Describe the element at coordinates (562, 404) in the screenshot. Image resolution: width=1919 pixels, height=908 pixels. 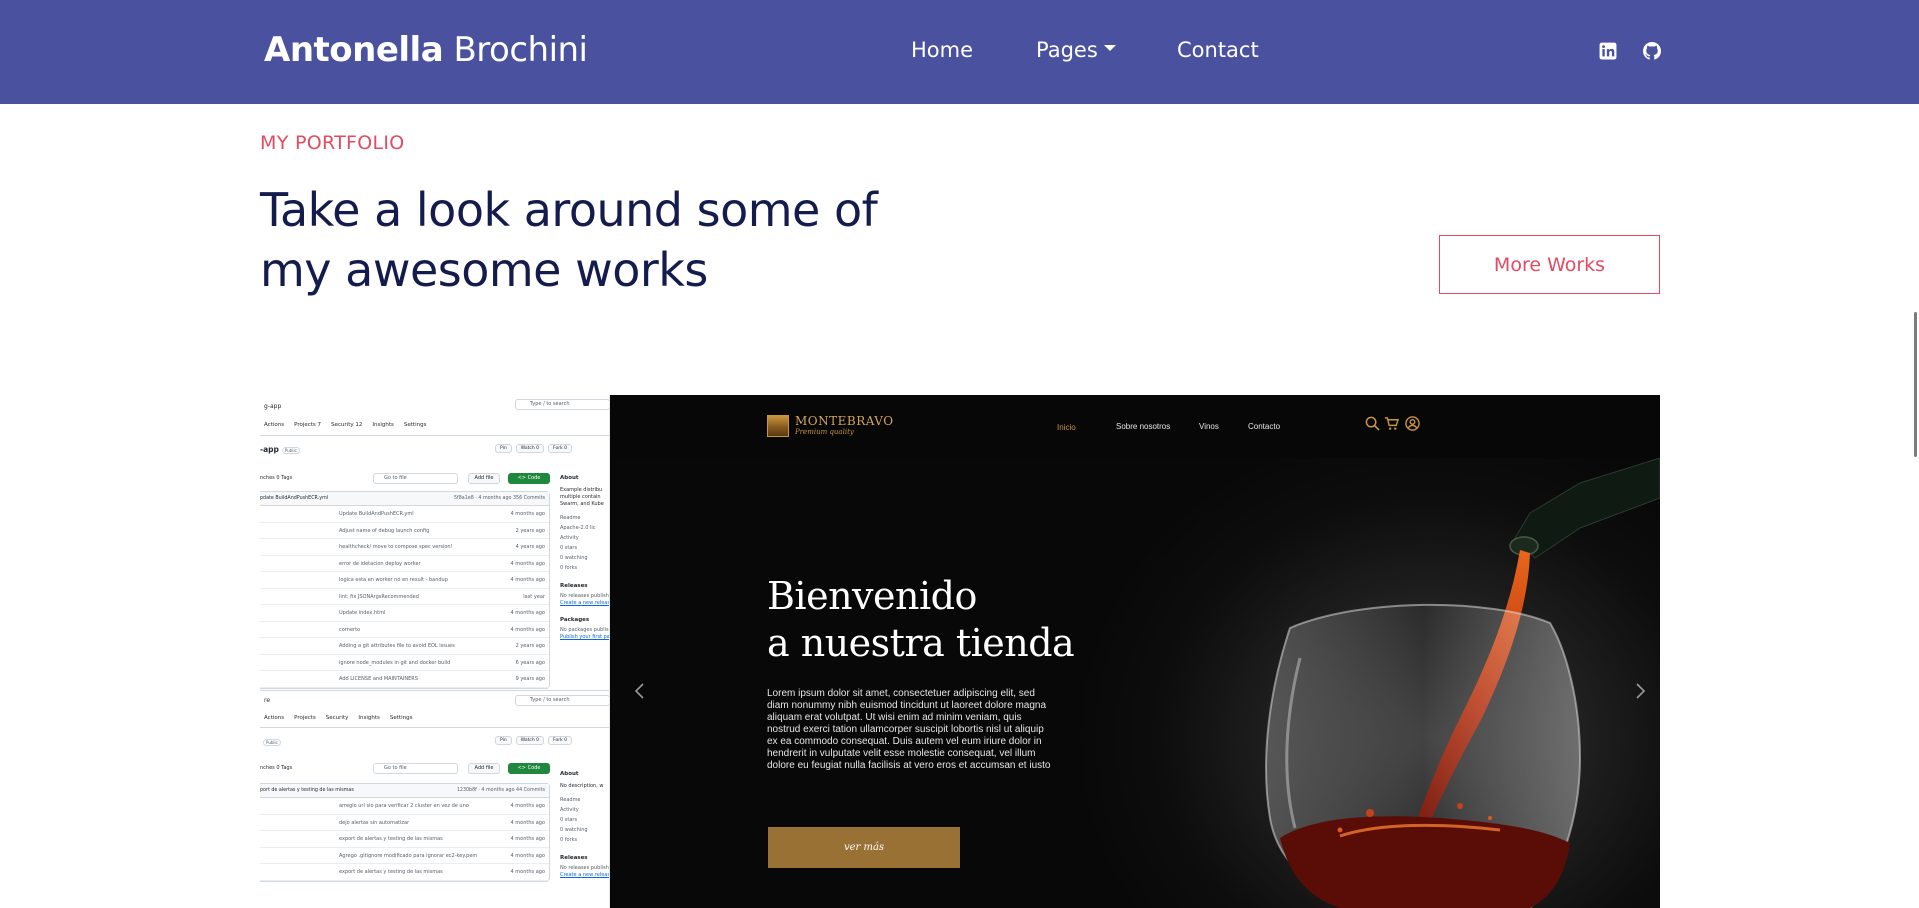
I see `gh-search-input: Type / to search` at that location.